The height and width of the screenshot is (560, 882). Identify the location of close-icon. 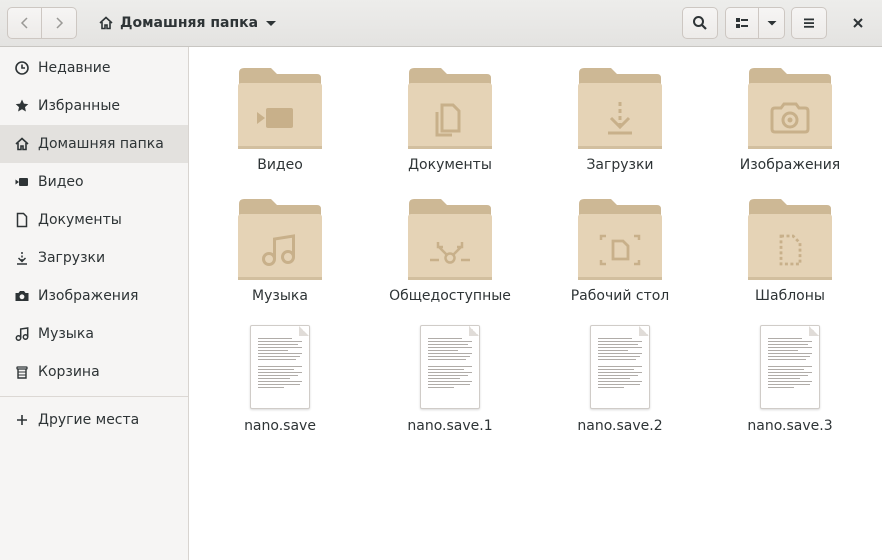
(858, 23).